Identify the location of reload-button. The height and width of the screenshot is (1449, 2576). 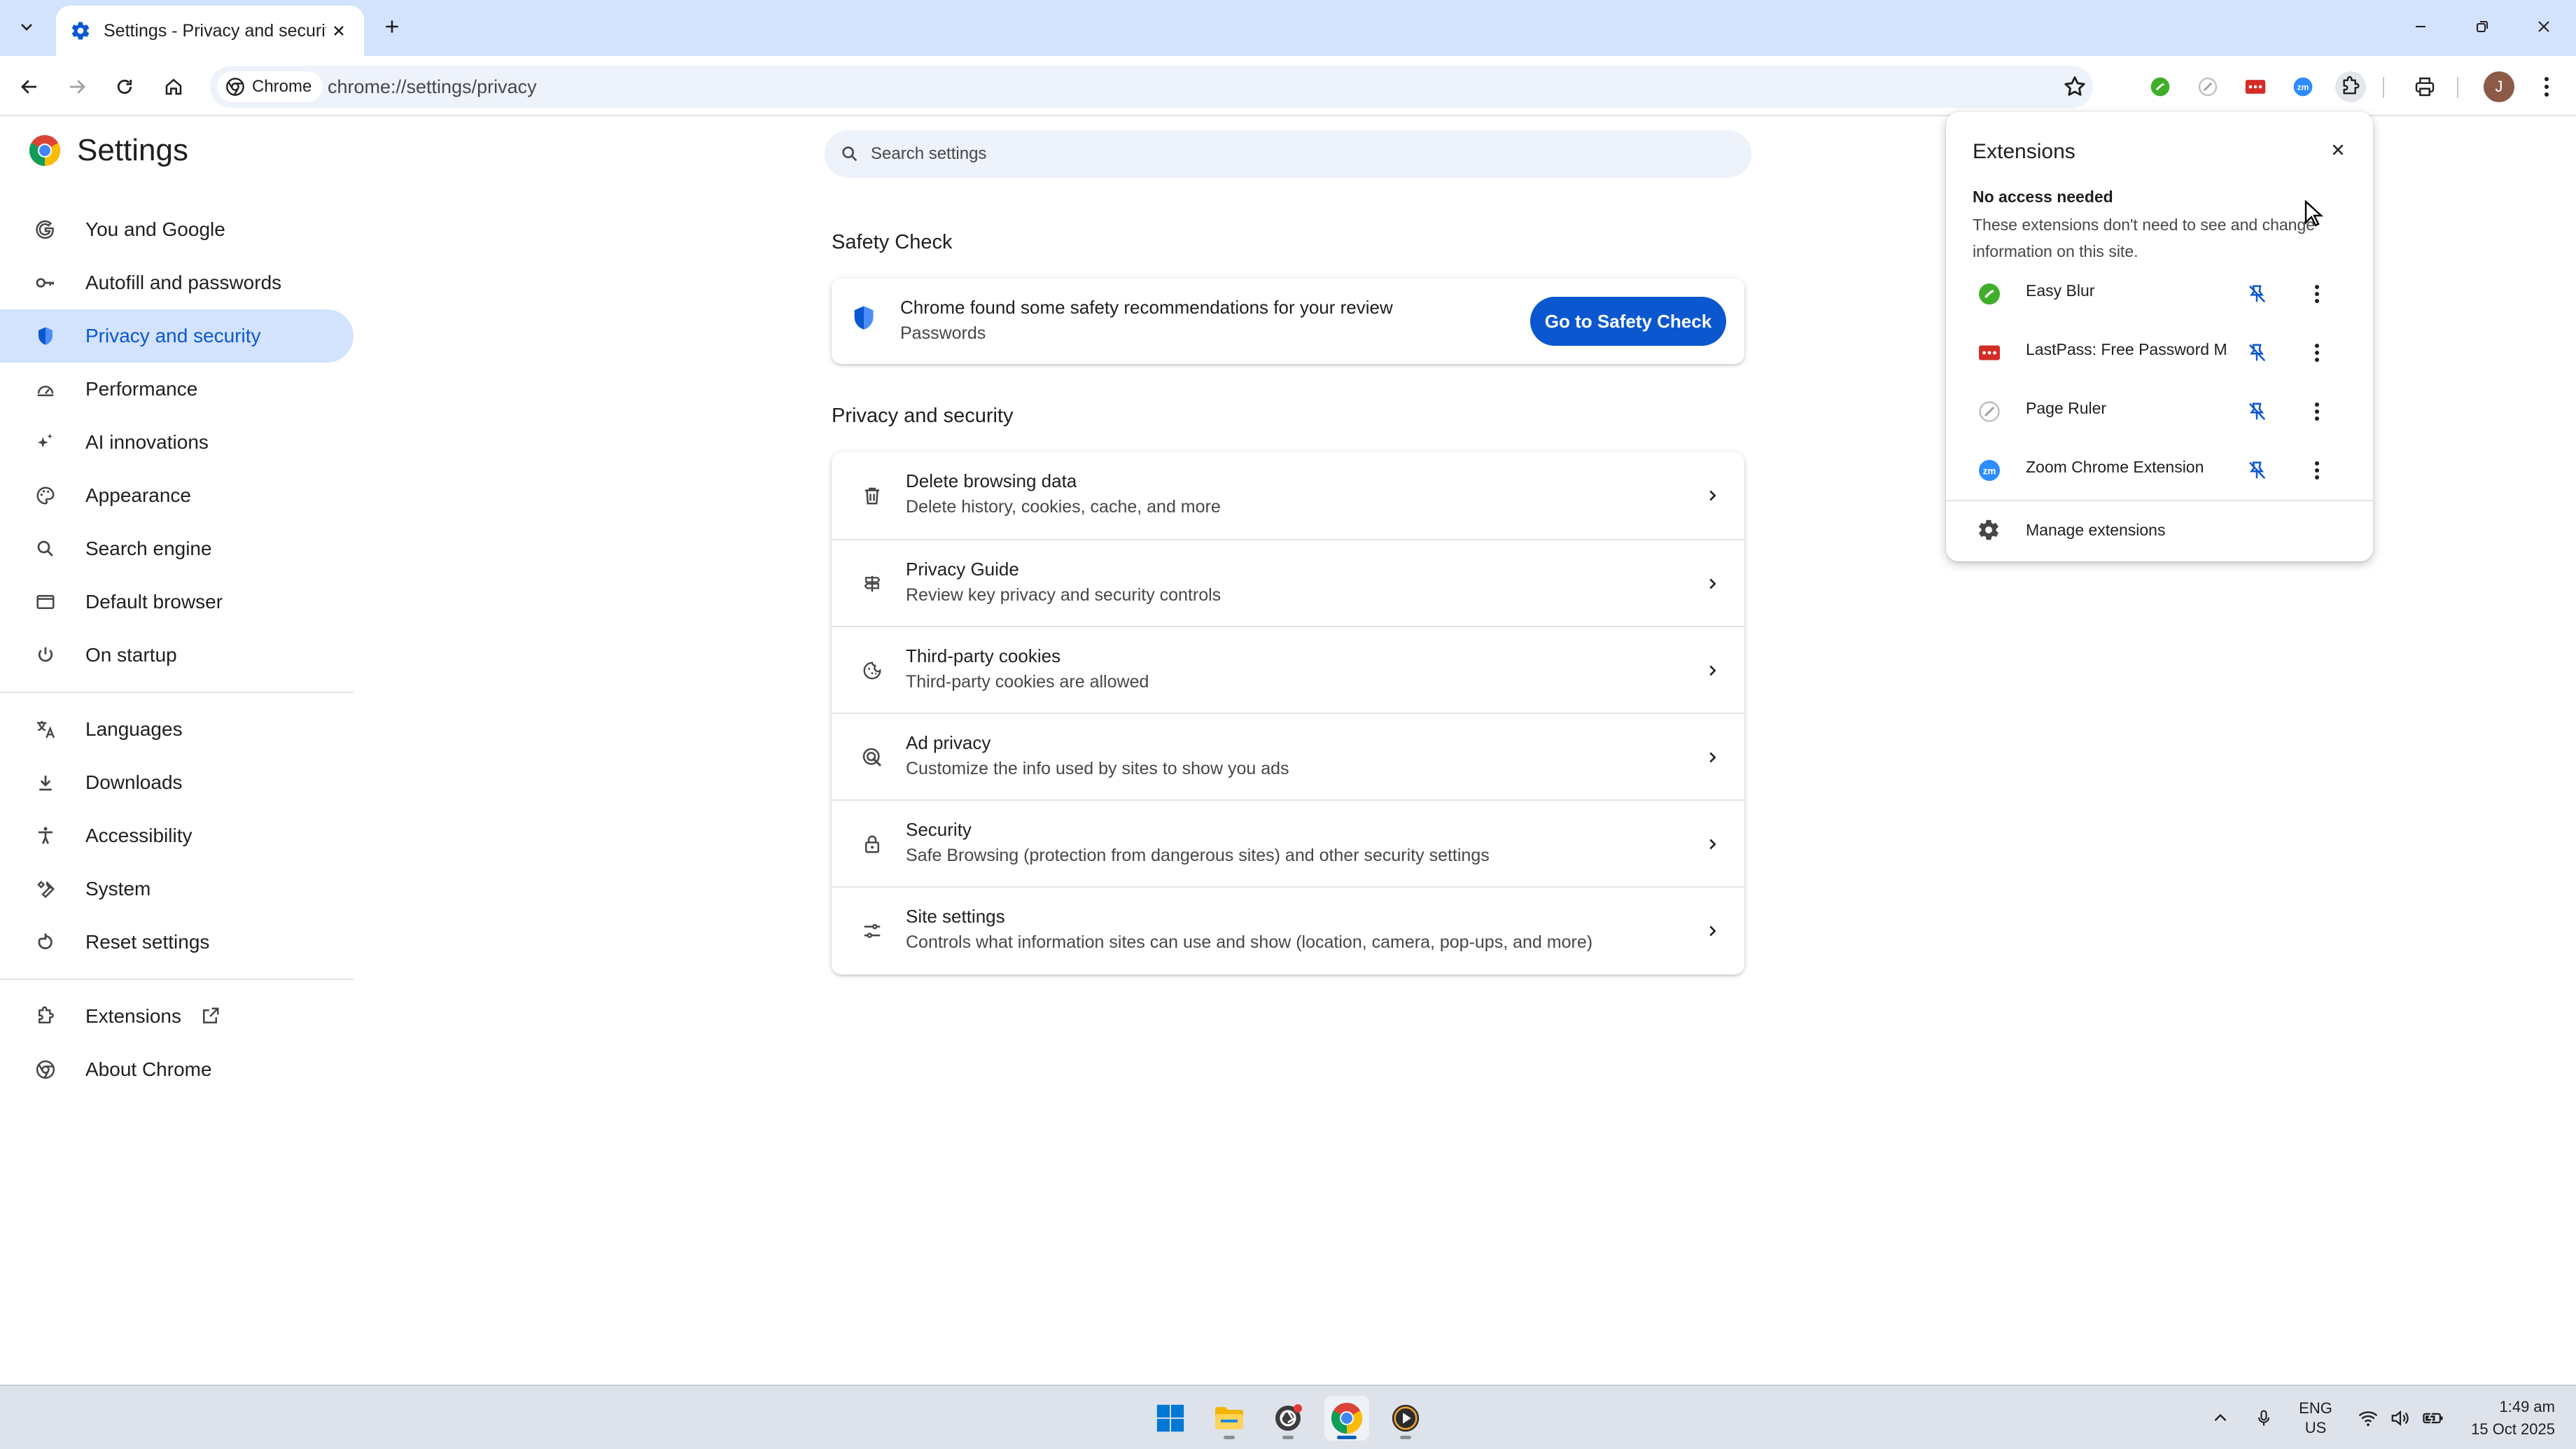
(124, 87).